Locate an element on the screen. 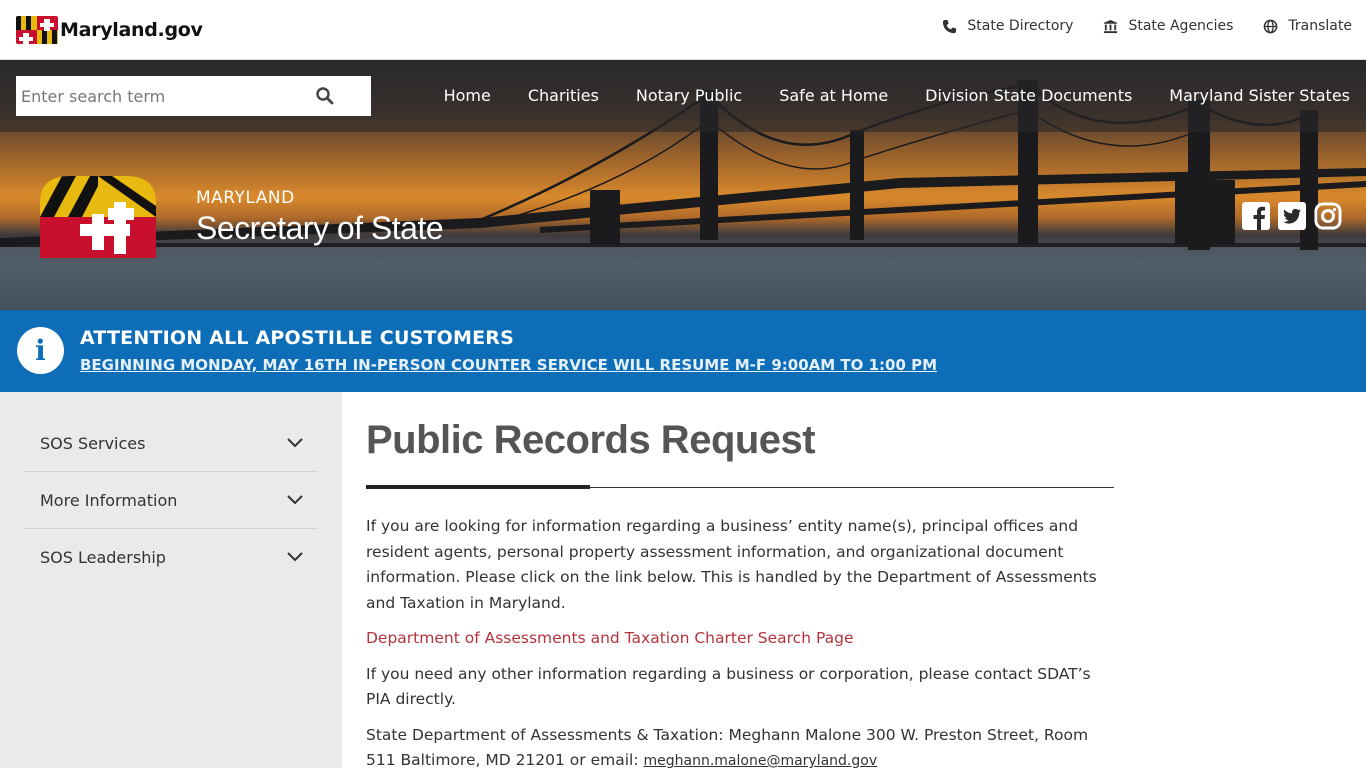  sidebar-item-label: SOS Services is located at coordinates (93, 443).